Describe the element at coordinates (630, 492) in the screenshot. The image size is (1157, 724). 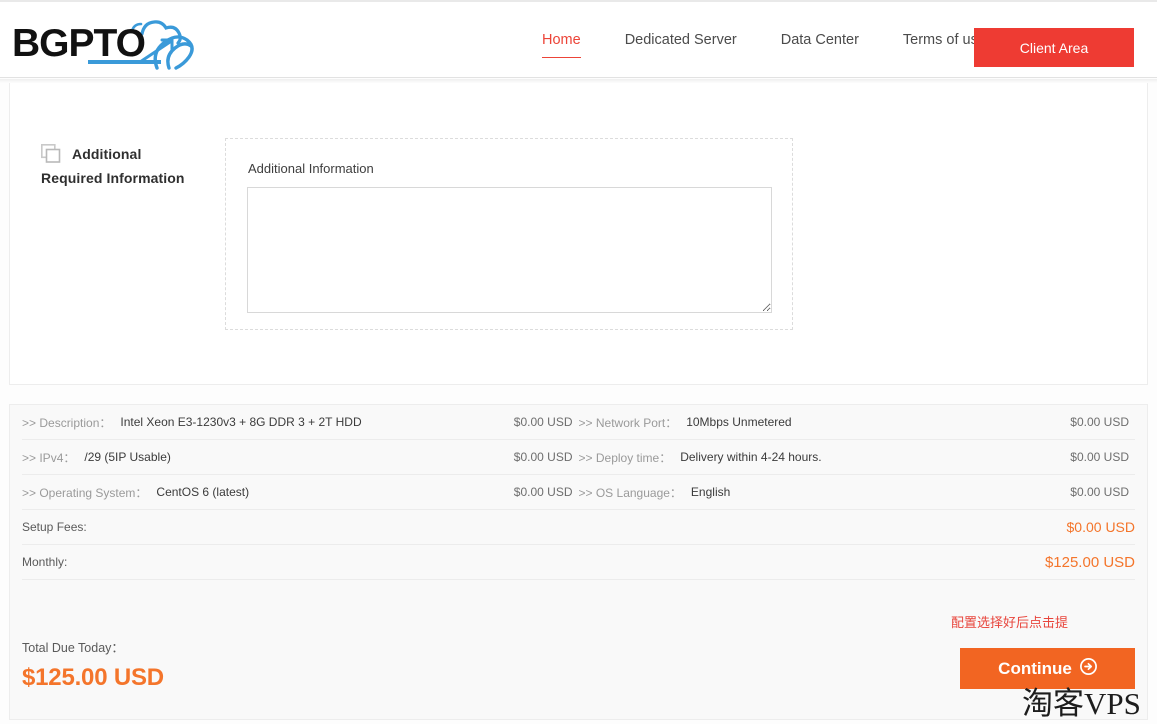
I see `summary-key: >> OS Language：` at that location.